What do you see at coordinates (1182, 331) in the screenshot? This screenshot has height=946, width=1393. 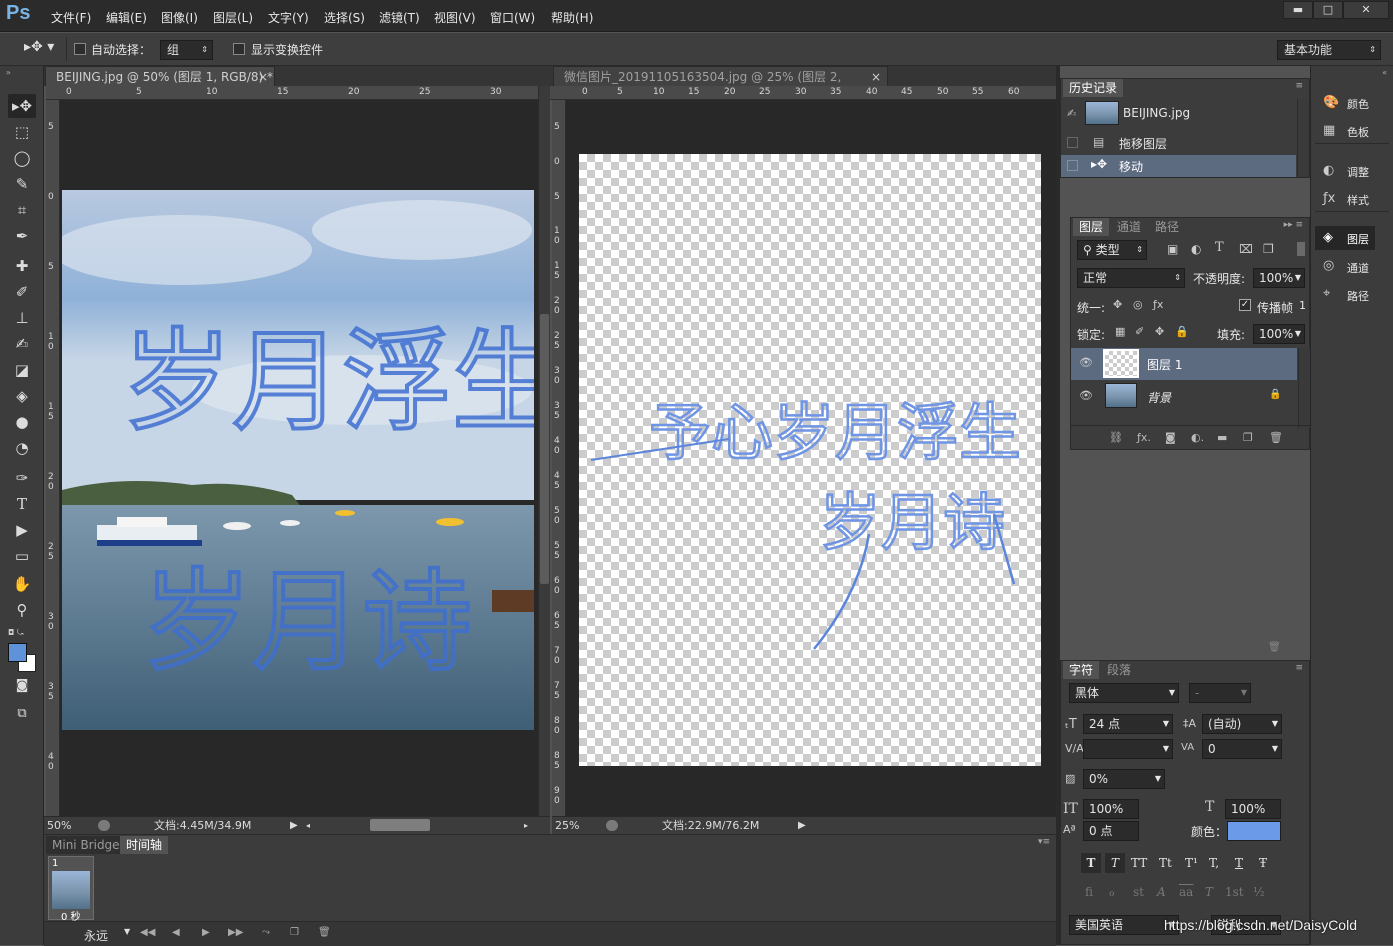 I see `lock-all-icon: 🔒` at bounding box center [1182, 331].